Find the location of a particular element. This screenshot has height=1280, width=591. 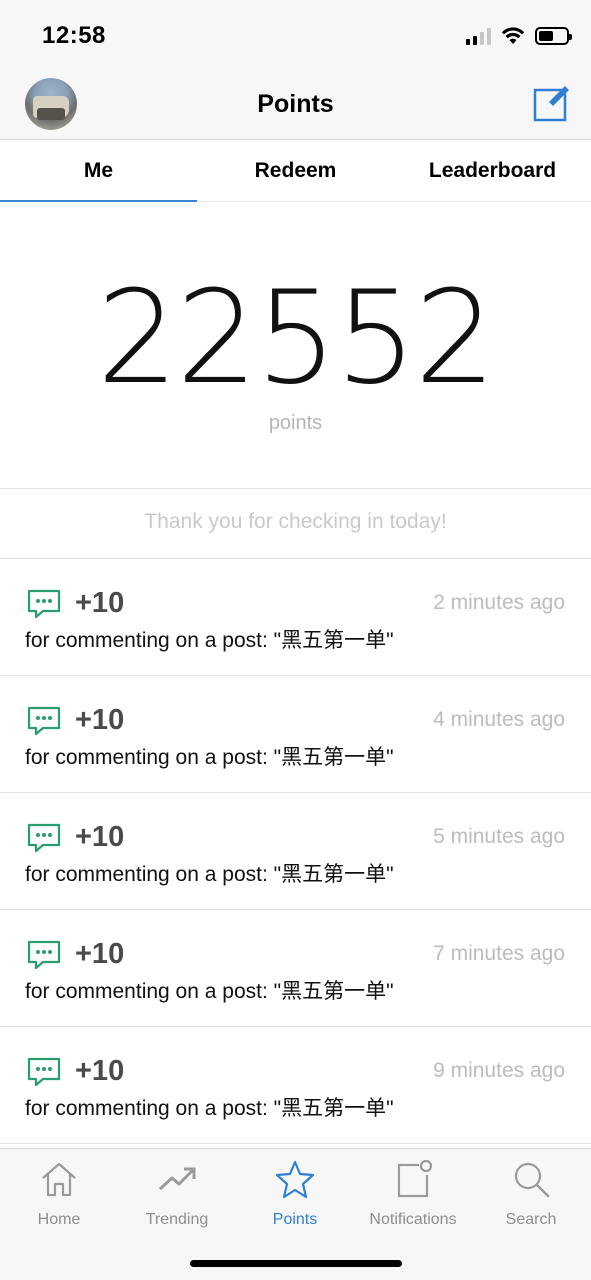

notifications-icon is located at coordinates (415, 1178).